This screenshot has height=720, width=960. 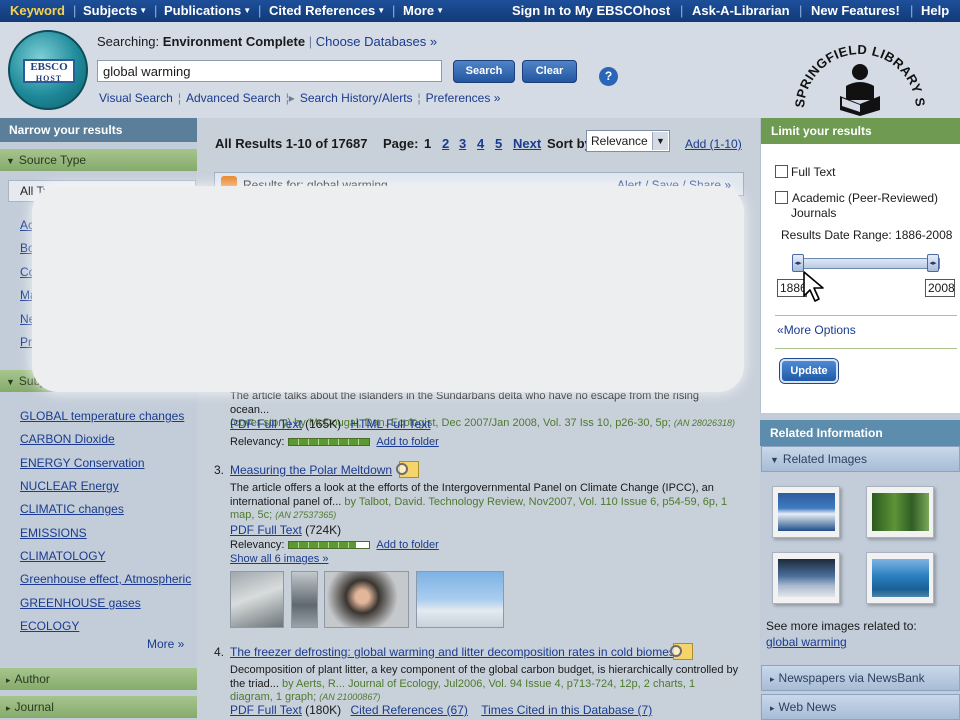 What do you see at coordinates (933, 263) in the screenshot?
I see `slider-max-handle: ◂▸` at bounding box center [933, 263].